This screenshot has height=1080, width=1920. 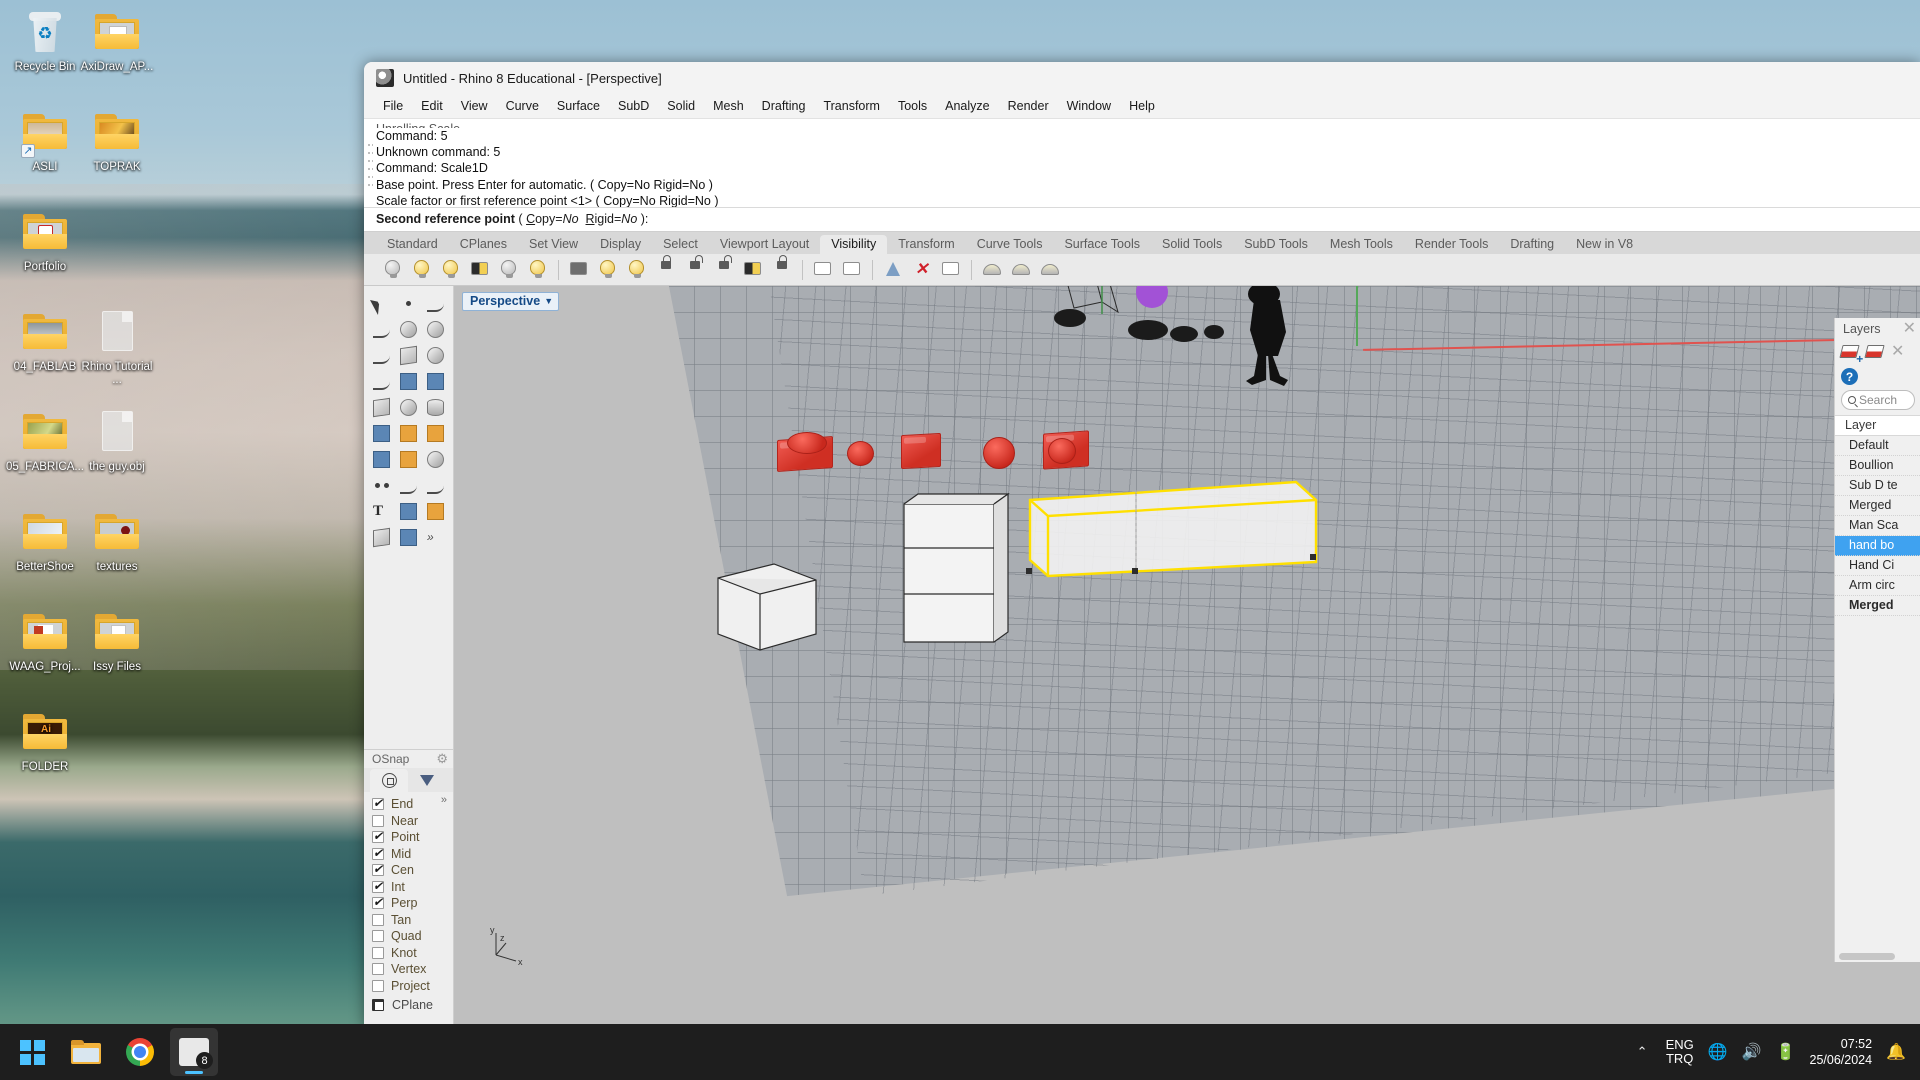 I want to click on layer-row: Merged, so click(x=1877, y=506).